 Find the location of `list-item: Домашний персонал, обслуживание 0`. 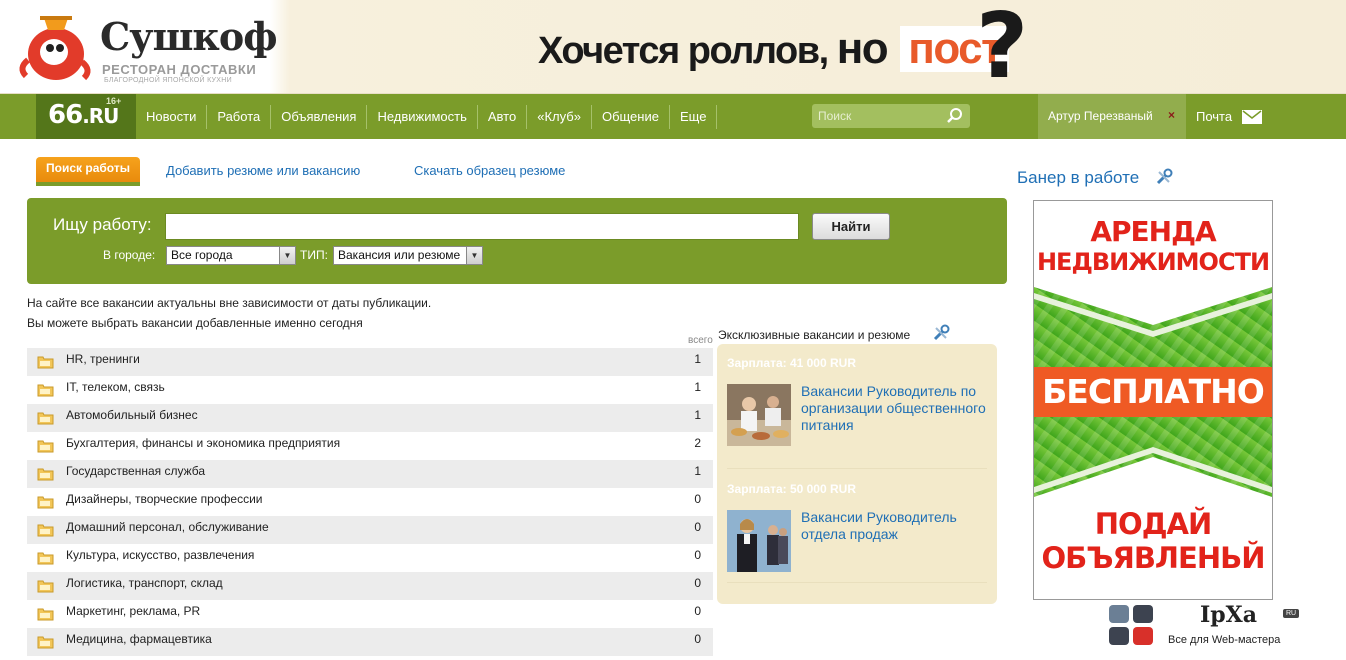

list-item: Домашний персонал, обслуживание 0 is located at coordinates (370, 530).